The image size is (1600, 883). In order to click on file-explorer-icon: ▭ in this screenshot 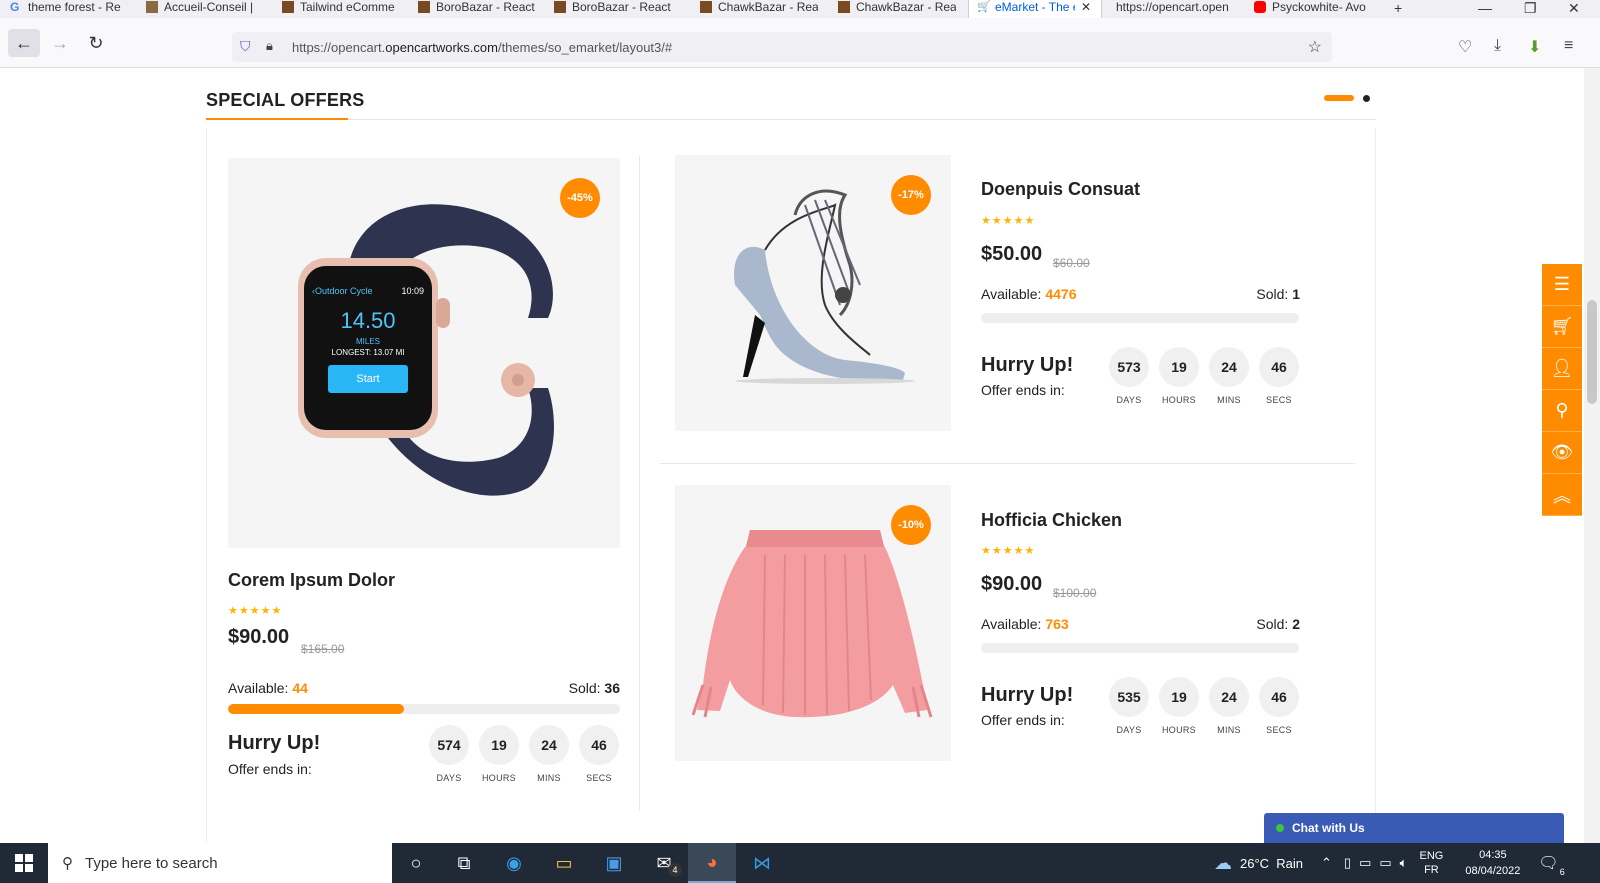, I will do `click(564, 863)`.